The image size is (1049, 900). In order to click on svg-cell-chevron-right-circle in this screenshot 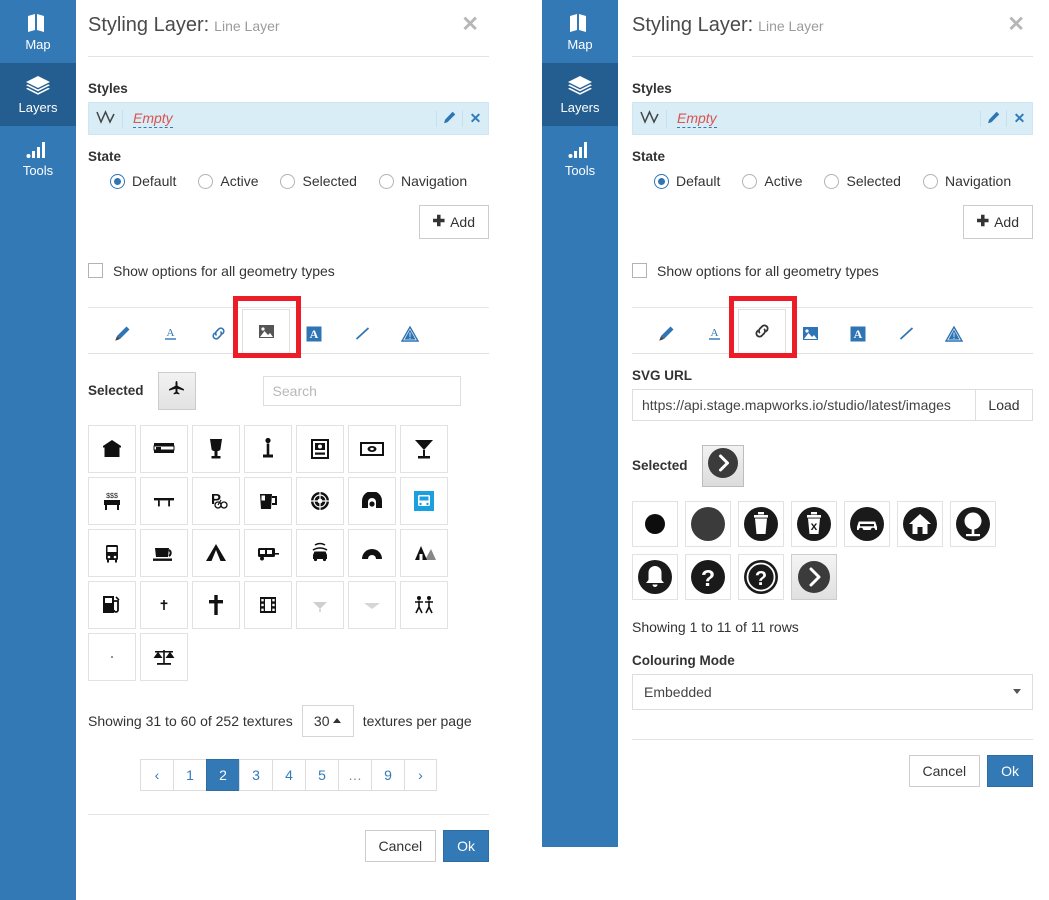, I will do `click(814, 576)`.